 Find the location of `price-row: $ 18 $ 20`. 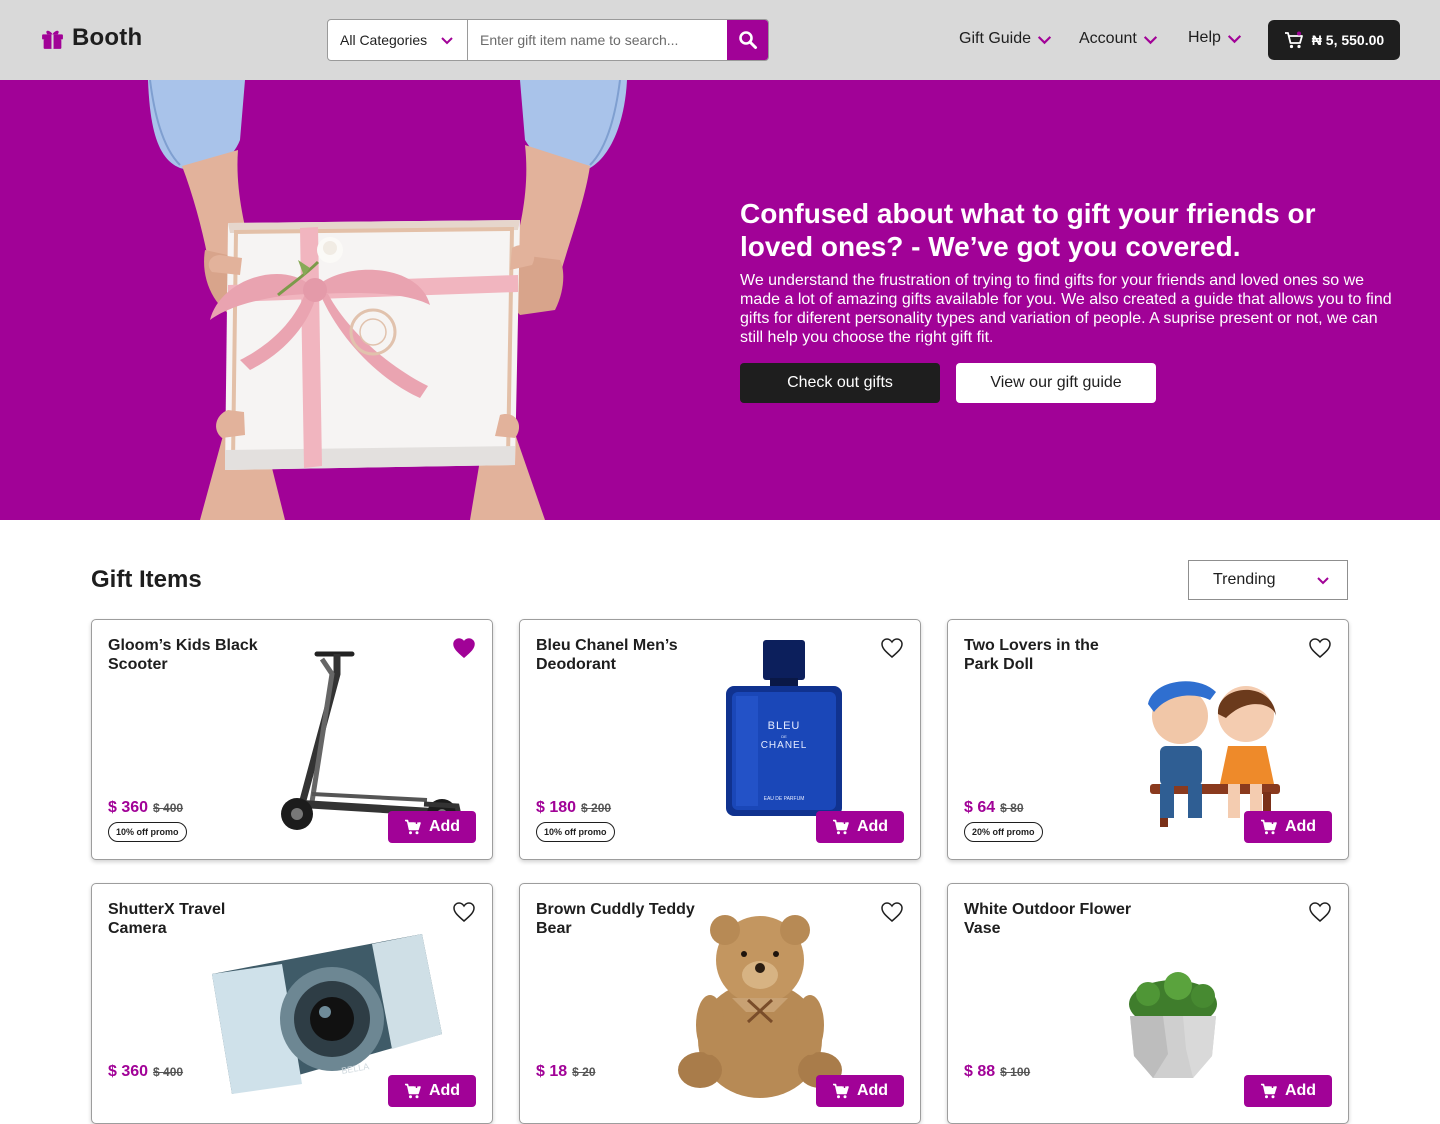

price-row: $ 18 $ 20 is located at coordinates (566, 1072).